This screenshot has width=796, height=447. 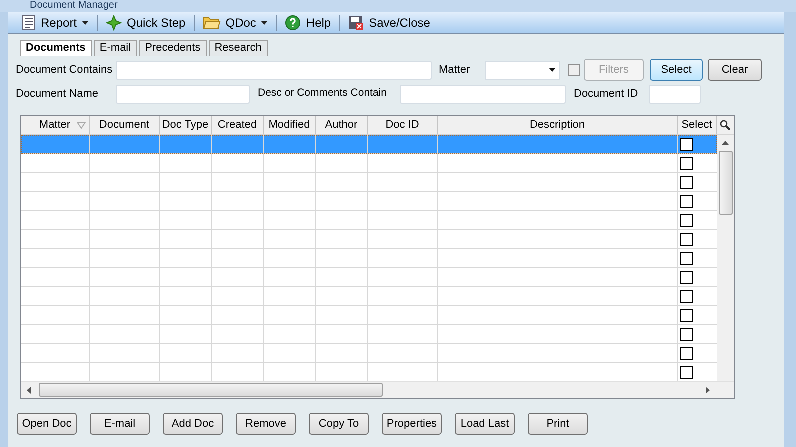 What do you see at coordinates (266, 424) in the screenshot?
I see `action-button: Remove` at bounding box center [266, 424].